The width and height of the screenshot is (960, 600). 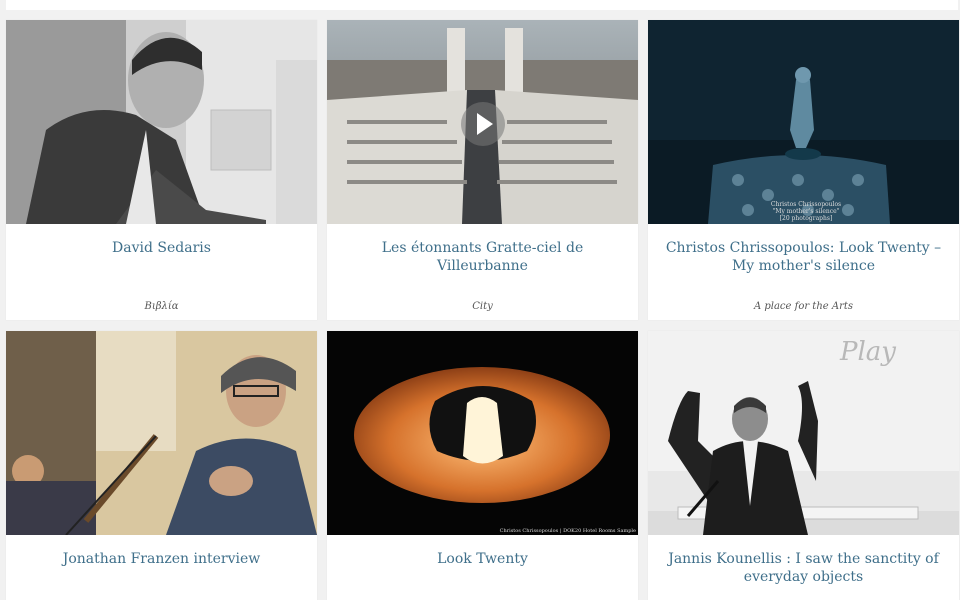 What do you see at coordinates (803, 433) in the screenshot?
I see `post-thumbnail: Play` at bounding box center [803, 433].